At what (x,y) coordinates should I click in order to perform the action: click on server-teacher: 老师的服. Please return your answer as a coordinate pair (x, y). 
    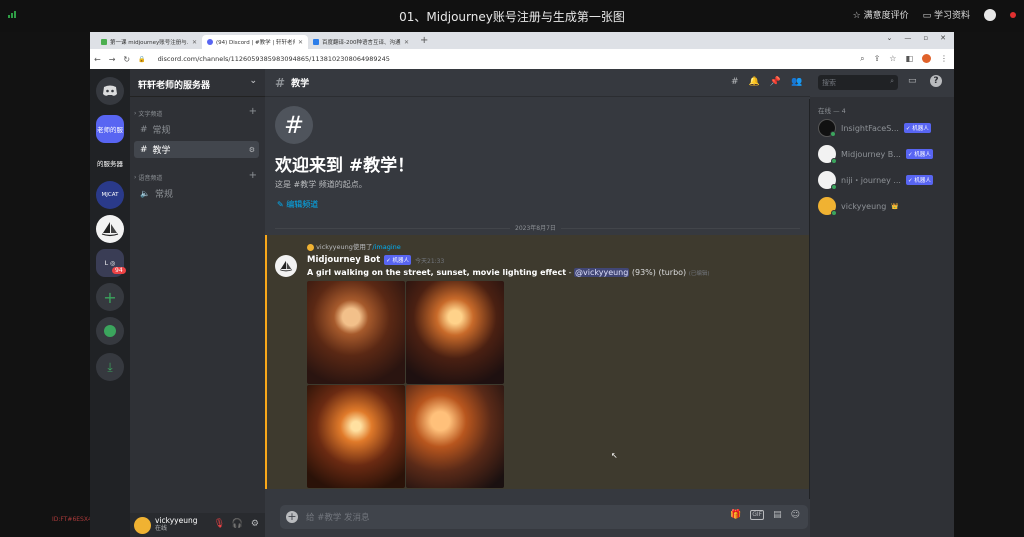
    Looking at the image, I should click on (110, 129).